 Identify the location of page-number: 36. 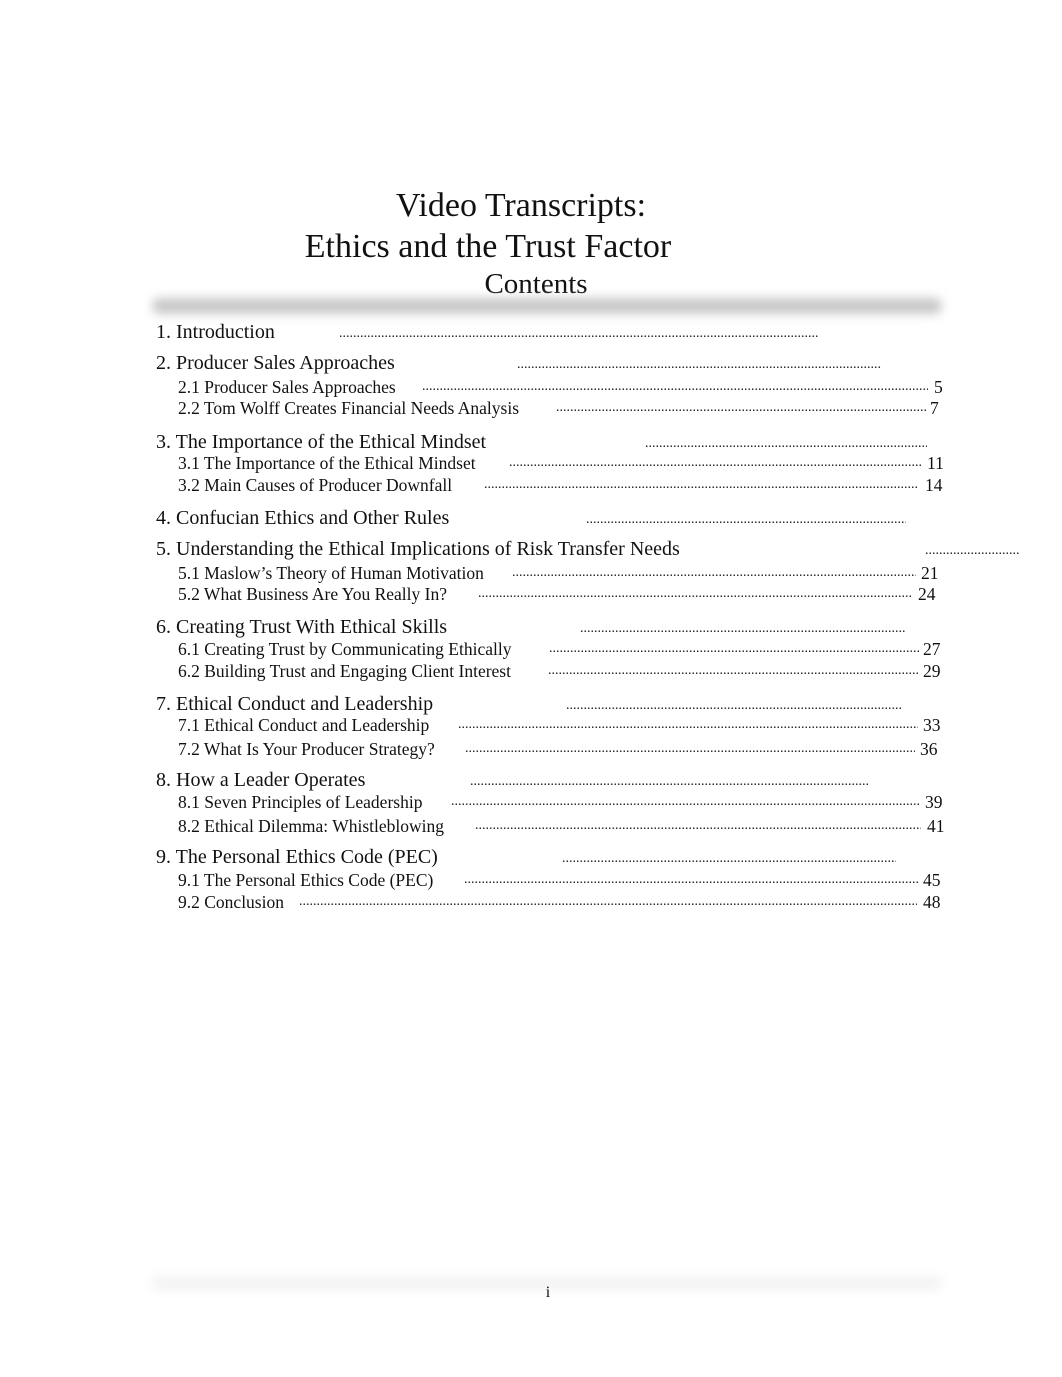
(929, 749).